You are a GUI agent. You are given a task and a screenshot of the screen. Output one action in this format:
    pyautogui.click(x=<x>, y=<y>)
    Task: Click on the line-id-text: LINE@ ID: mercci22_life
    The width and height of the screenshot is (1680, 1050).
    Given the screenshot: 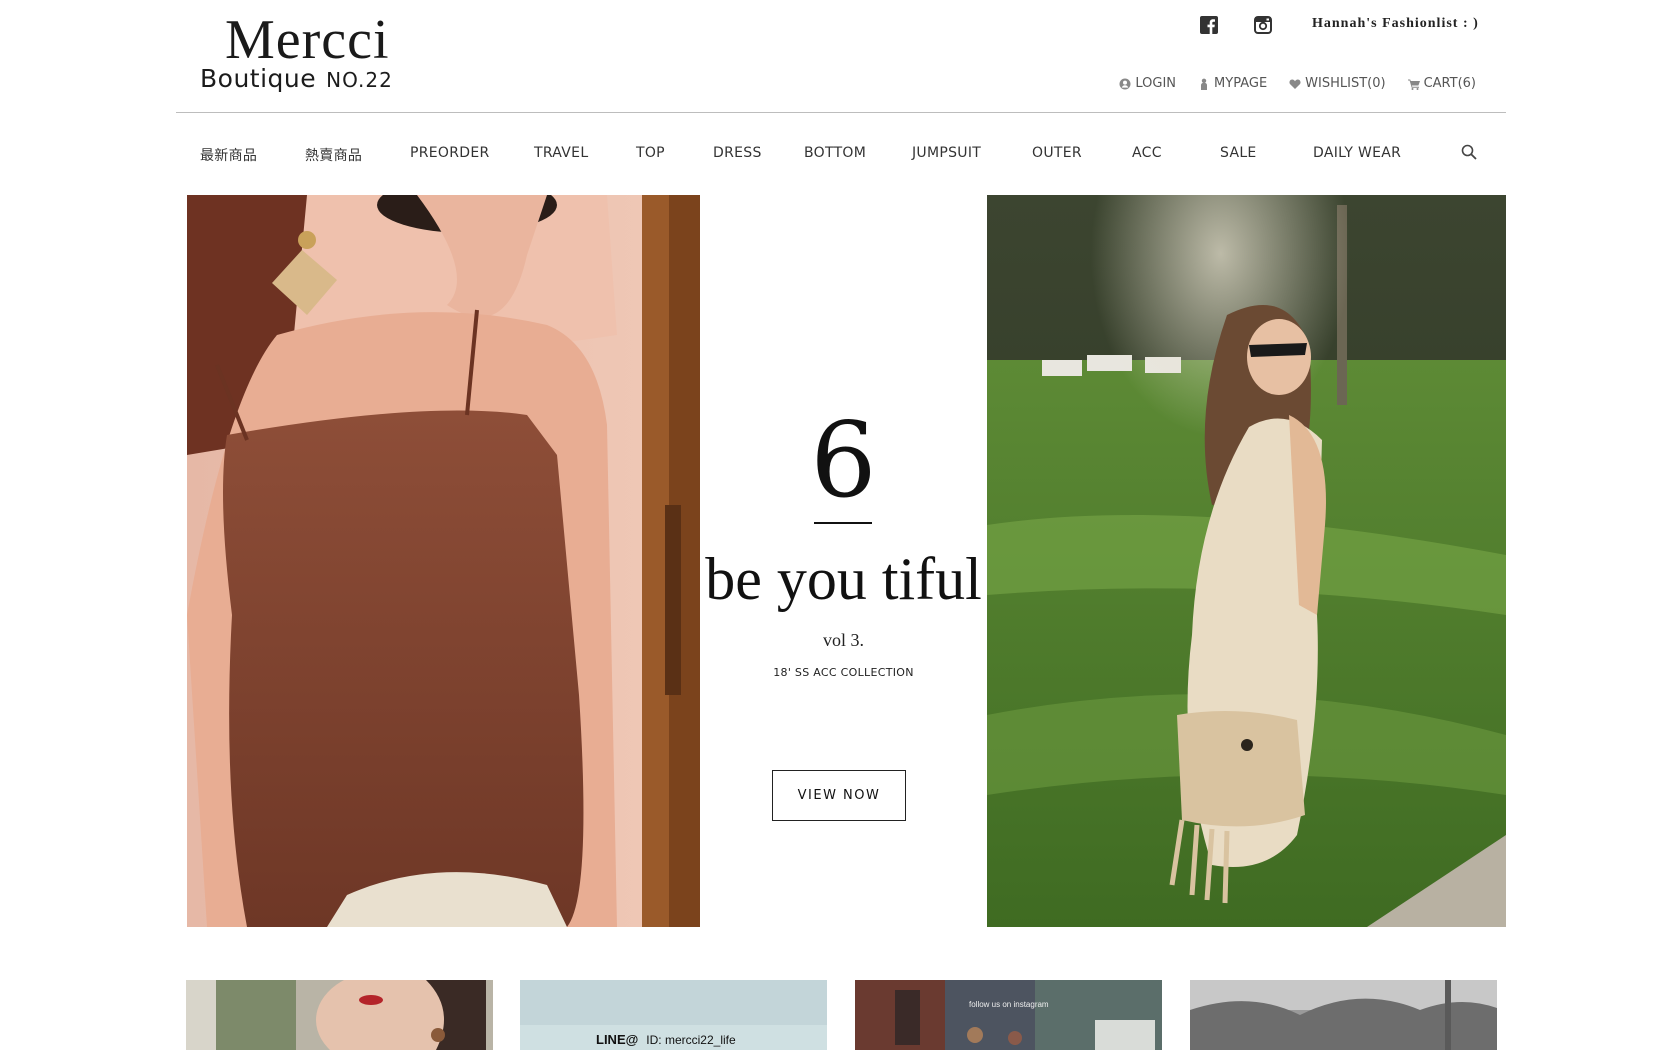 What is the action you would take?
    pyautogui.click(x=666, y=1039)
    